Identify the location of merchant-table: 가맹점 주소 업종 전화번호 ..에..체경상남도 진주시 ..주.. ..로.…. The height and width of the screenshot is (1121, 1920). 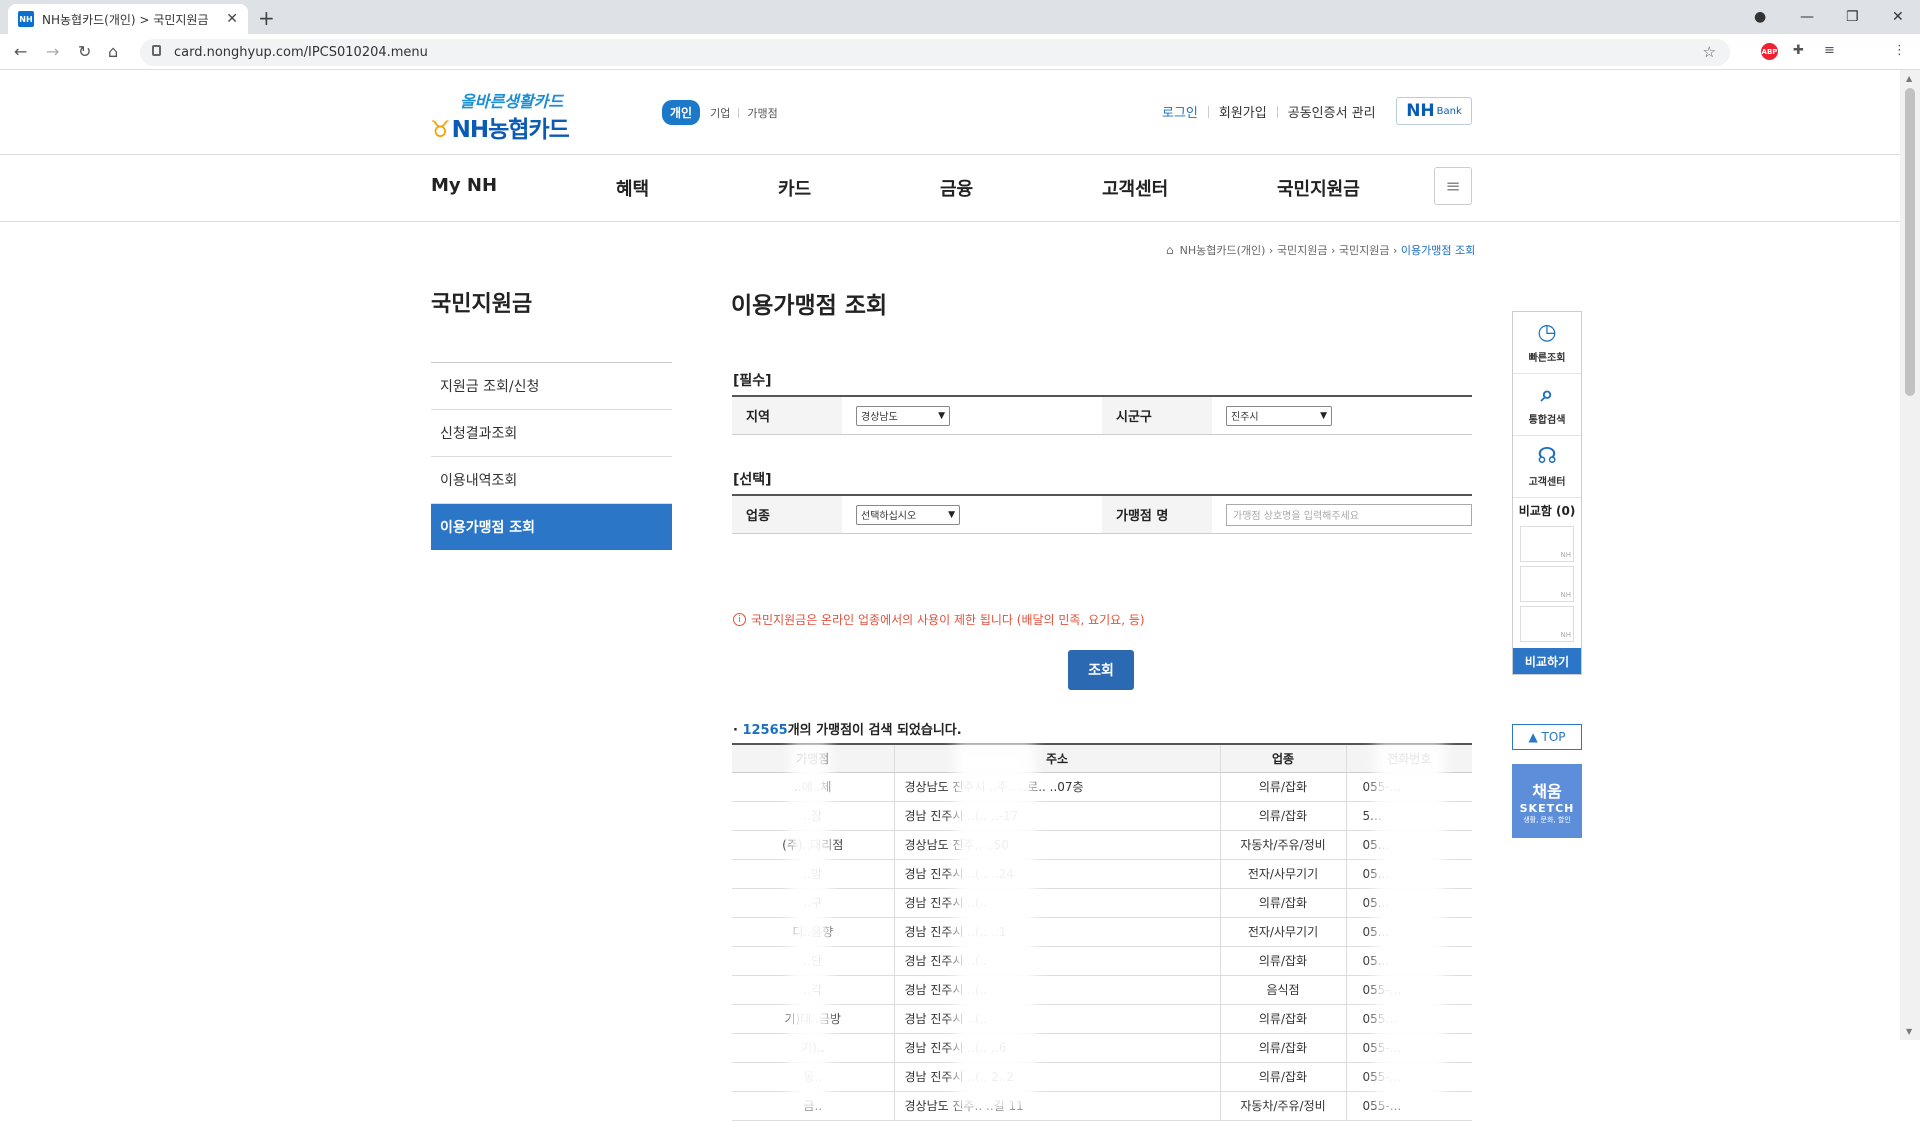
(1102, 932).